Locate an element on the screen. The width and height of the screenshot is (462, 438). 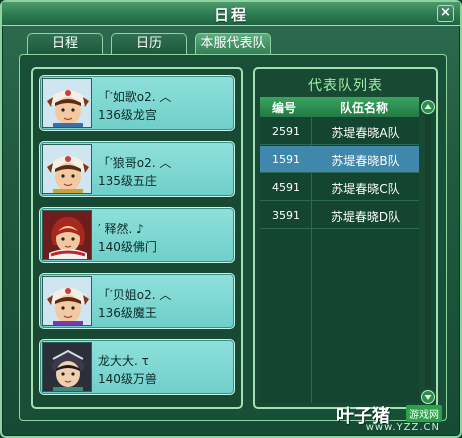
member-card: 「′如歌ο2. ︿ 136级龙宫 is located at coordinates (137, 103).